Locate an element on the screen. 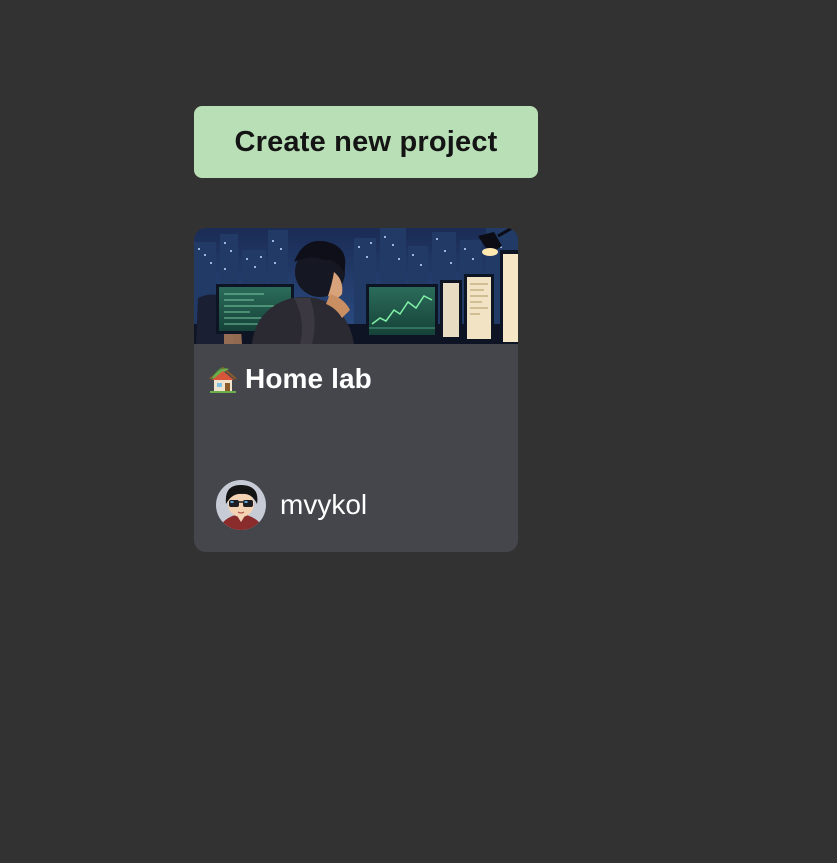 The width and height of the screenshot is (837, 863). project-card: Home lab mvykol is located at coordinates (356, 390).